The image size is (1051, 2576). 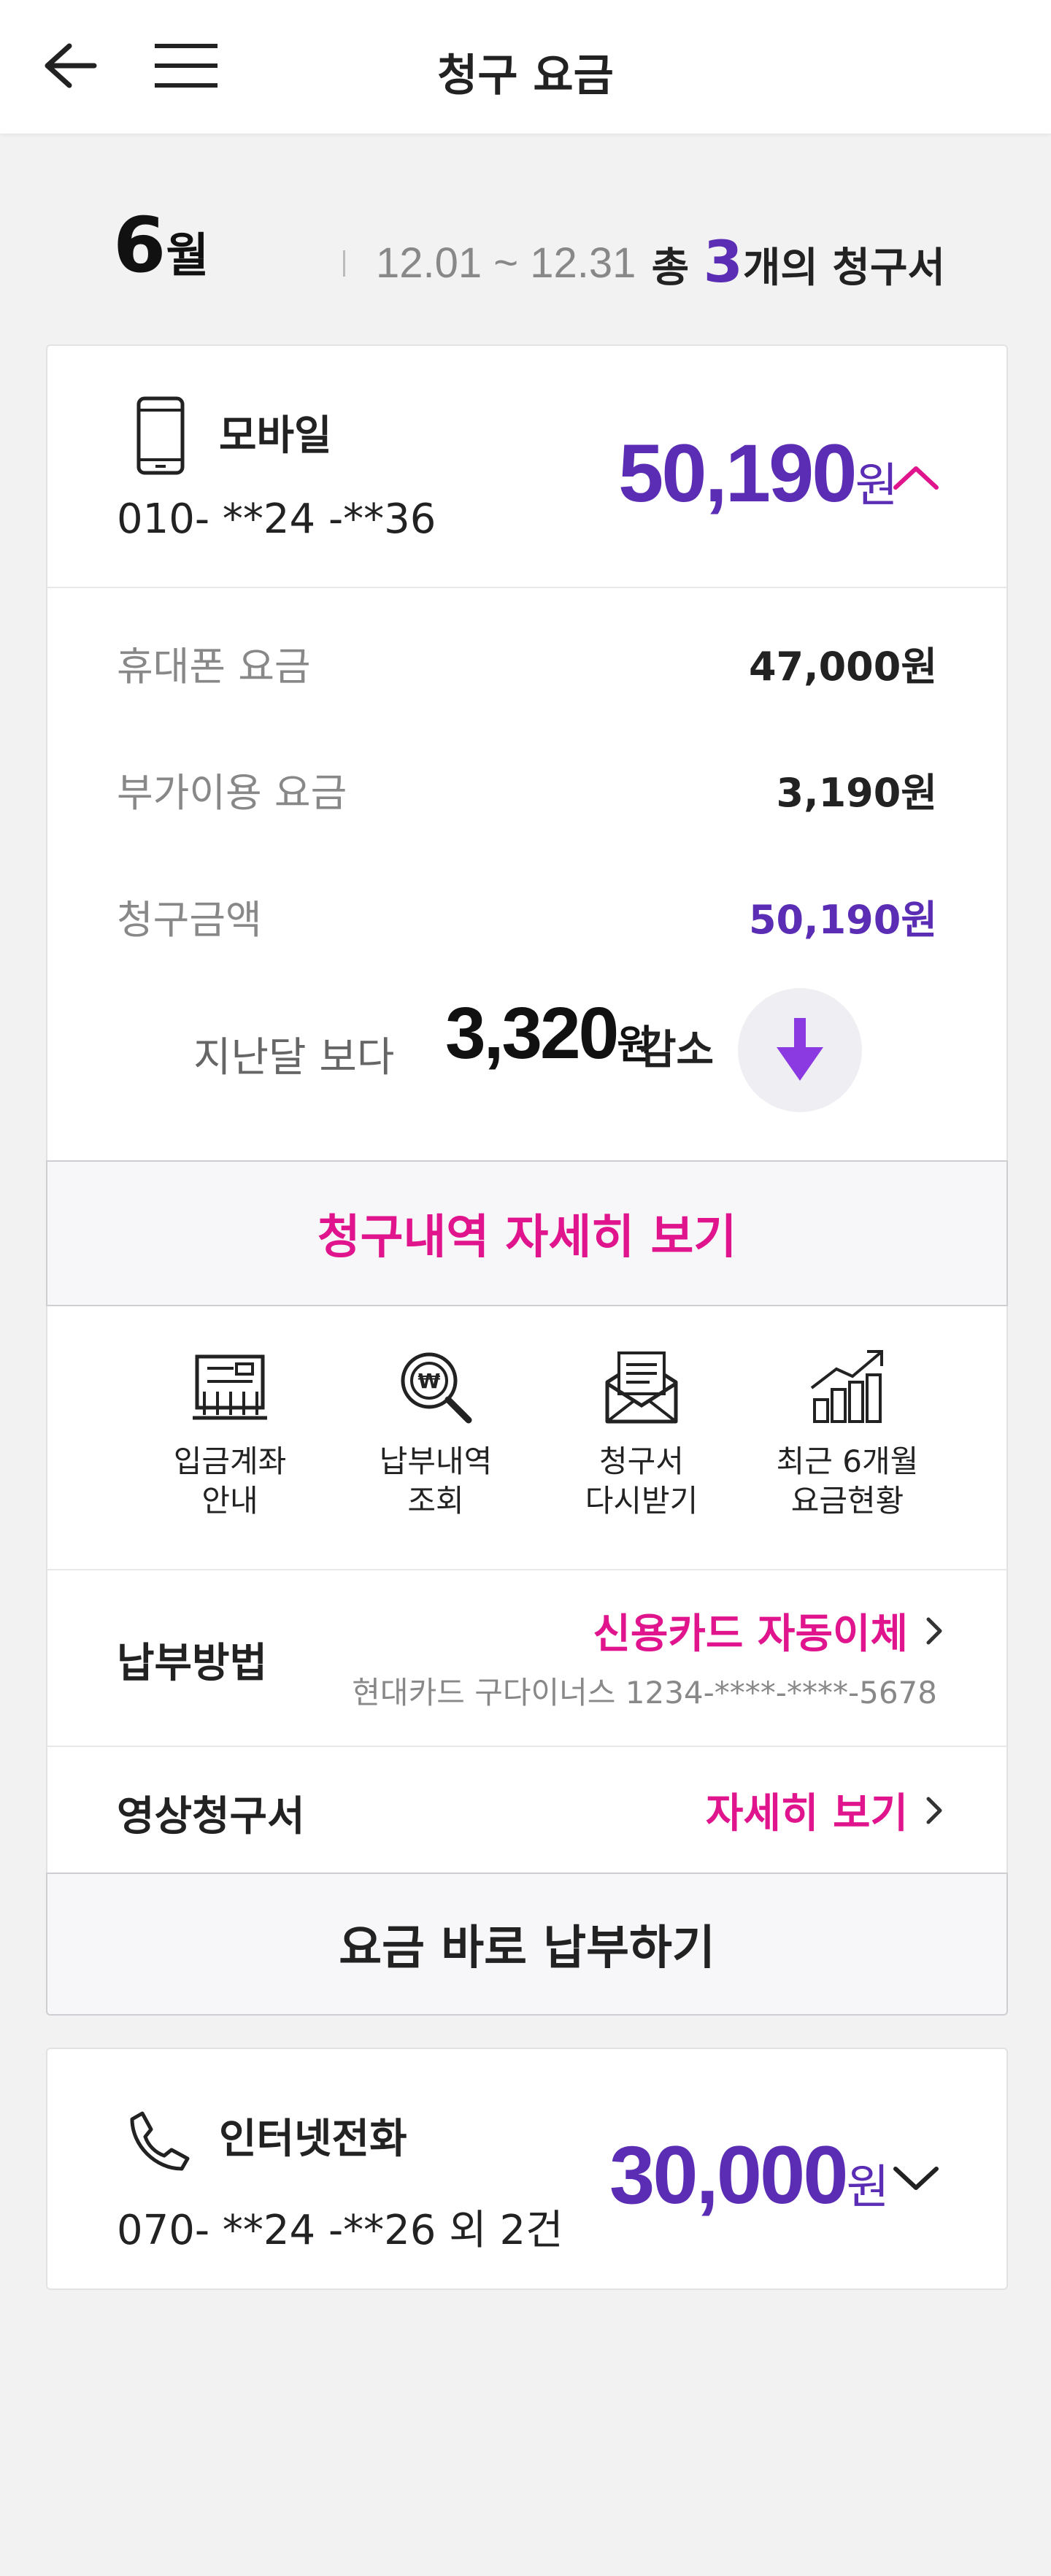 I want to click on payment-method-link: 신용카드 자동이체, so click(x=768, y=1630).